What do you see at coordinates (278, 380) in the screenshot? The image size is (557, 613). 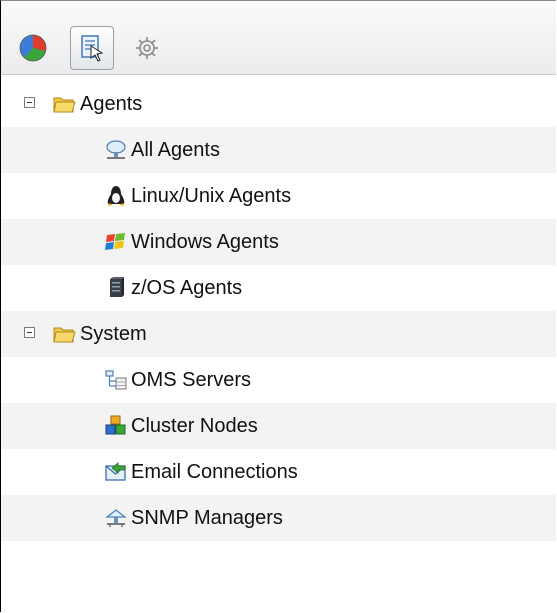 I see `tree-item-oms-servers: OMS Servers` at bounding box center [278, 380].